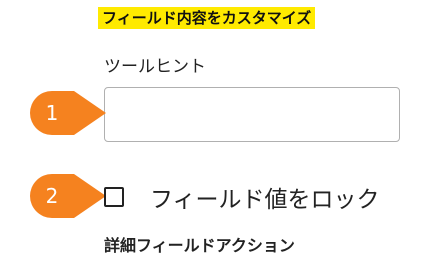  Describe the element at coordinates (265, 200) in the screenshot. I see `lock-field-label: フィールド値をロック` at that location.